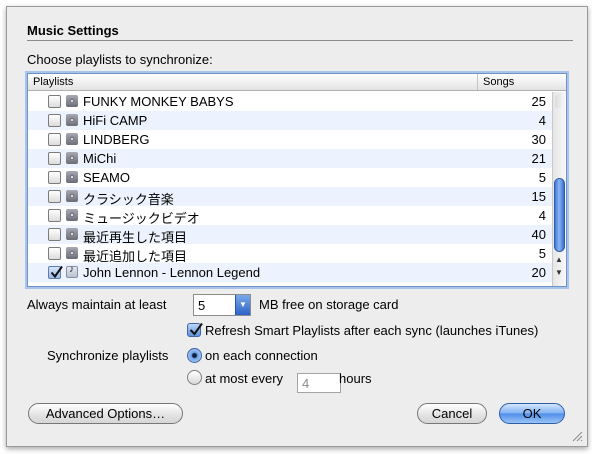  What do you see at coordinates (319, 383) in the screenshot?
I see `hours-input: 4` at bounding box center [319, 383].